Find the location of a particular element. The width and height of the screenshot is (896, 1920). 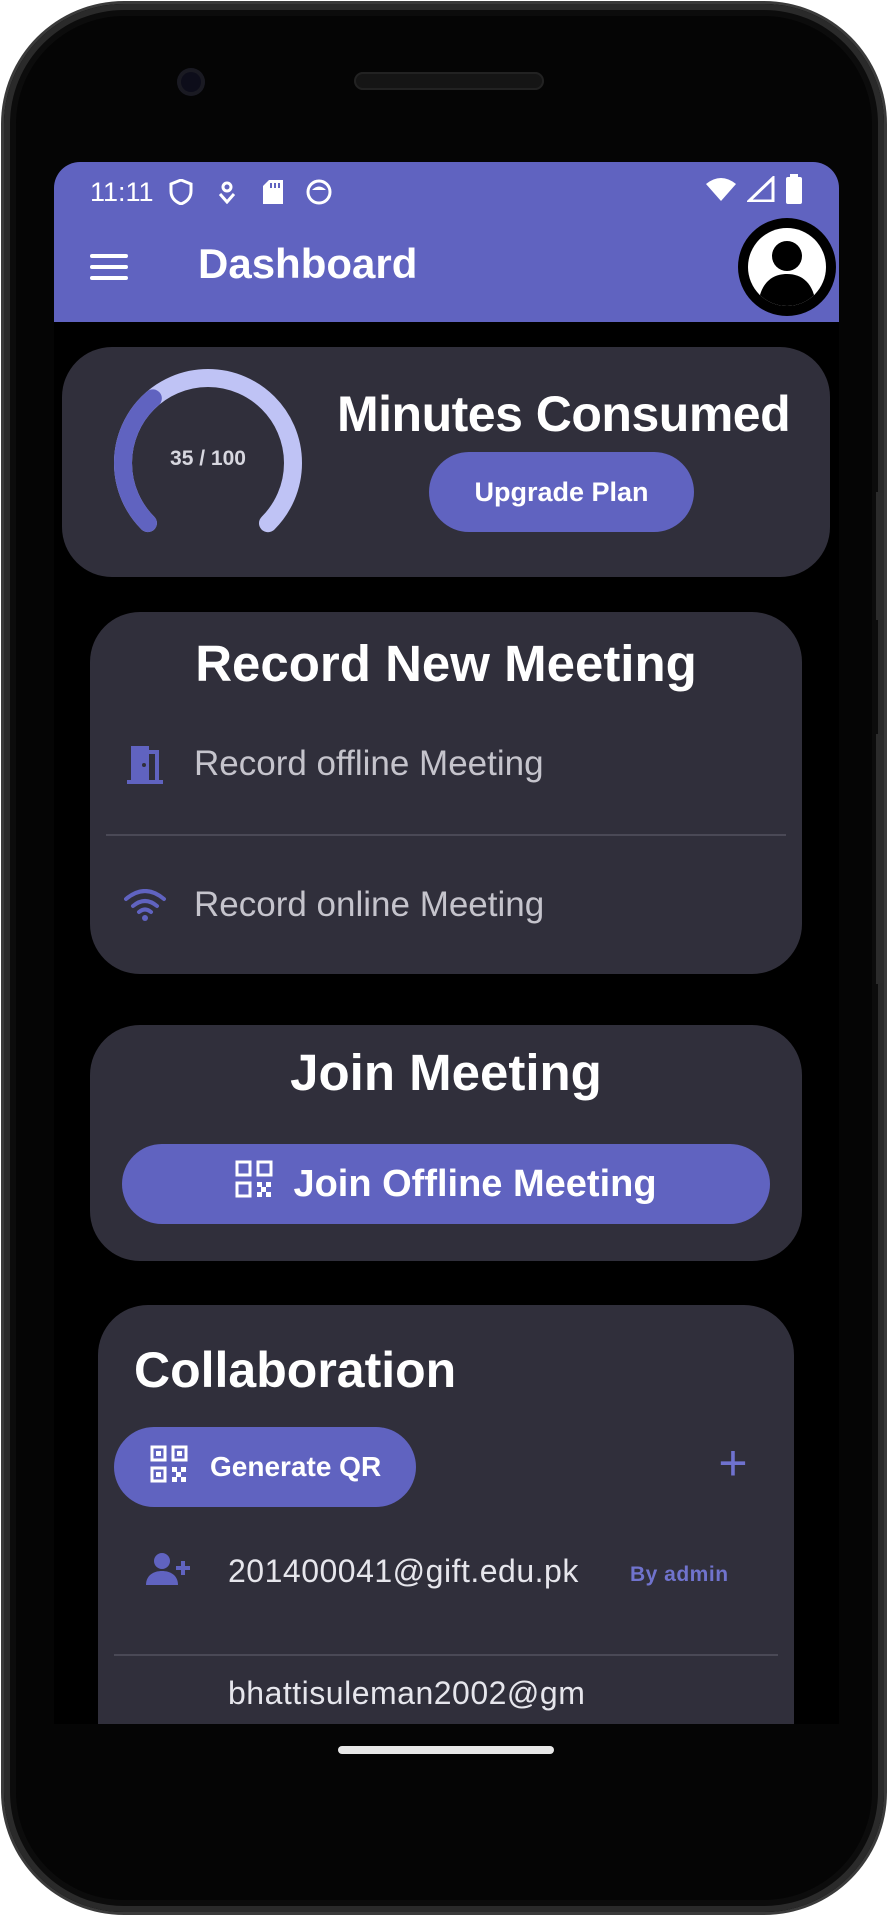

member-email: 201400041@gift.edu.pk is located at coordinates (403, 1571).